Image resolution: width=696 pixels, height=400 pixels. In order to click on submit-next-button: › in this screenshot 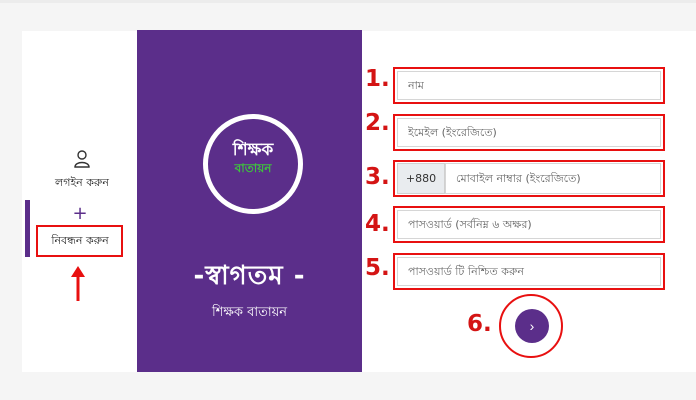, I will do `click(532, 326)`.